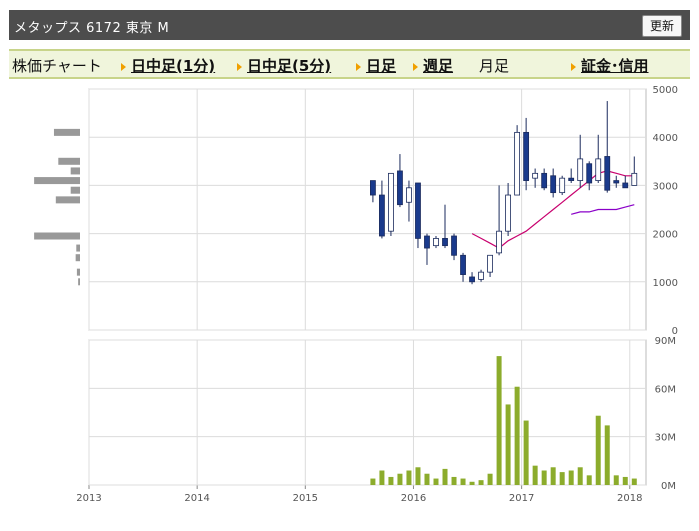  Describe the element at coordinates (629, 498) in the screenshot. I see `x-tick-label: 2018` at that location.